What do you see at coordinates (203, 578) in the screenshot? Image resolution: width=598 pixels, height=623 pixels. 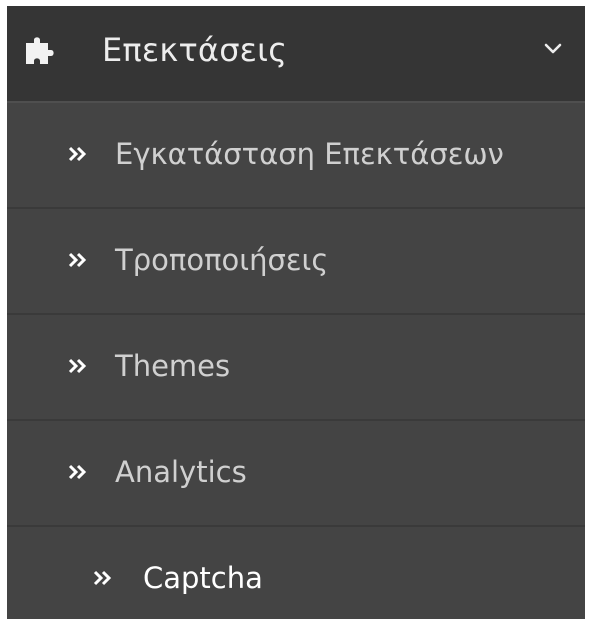 I see `menu-item-label: Captcha` at bounding box center [203, 578].